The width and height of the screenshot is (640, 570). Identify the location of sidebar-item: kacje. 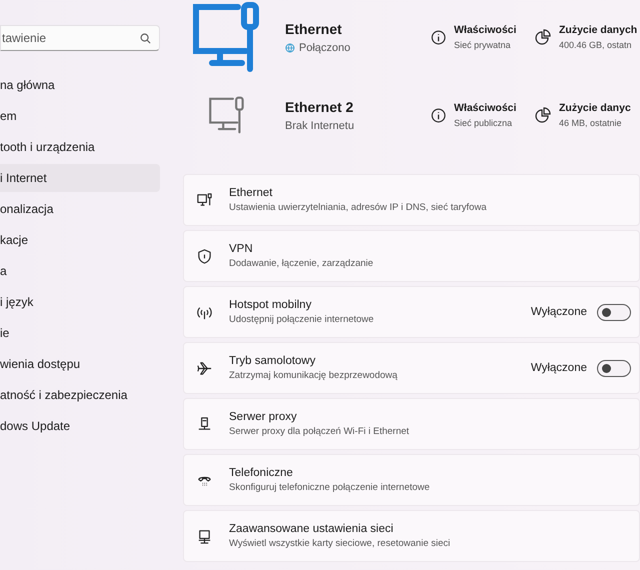
(80, 240).